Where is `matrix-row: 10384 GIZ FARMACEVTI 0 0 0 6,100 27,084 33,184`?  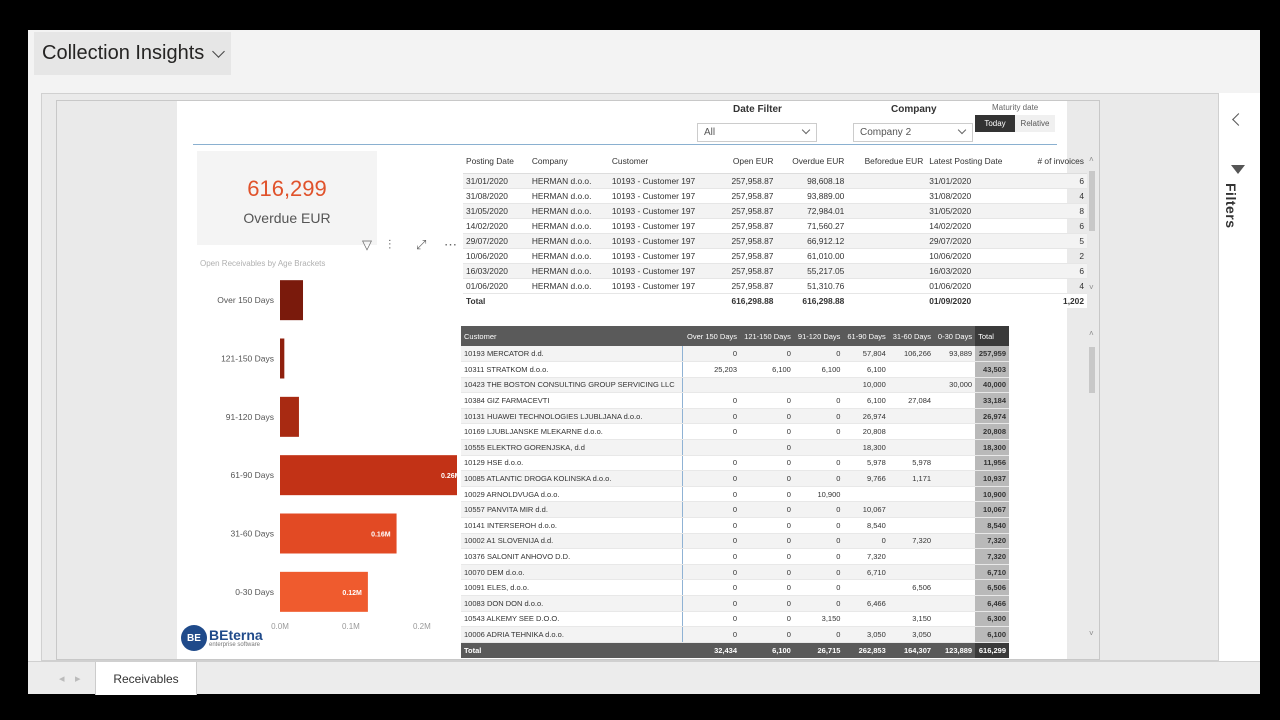 matrix-row: 10384 GIZ FARMACEVTI 0 0 0 6,100 27,084 33,184 is located at coordinates (735, 400).